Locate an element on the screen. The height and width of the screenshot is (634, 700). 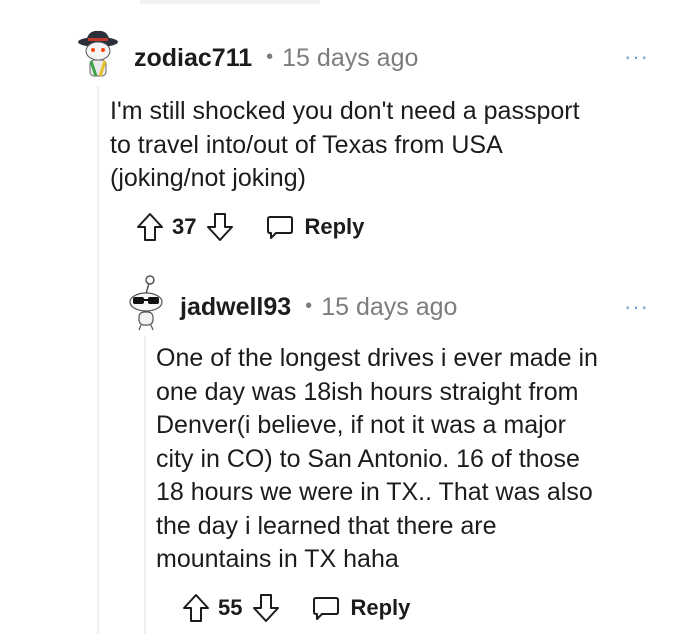
comment-header: jadwell93 • 15 days ago is located at coordinates (318, 307).